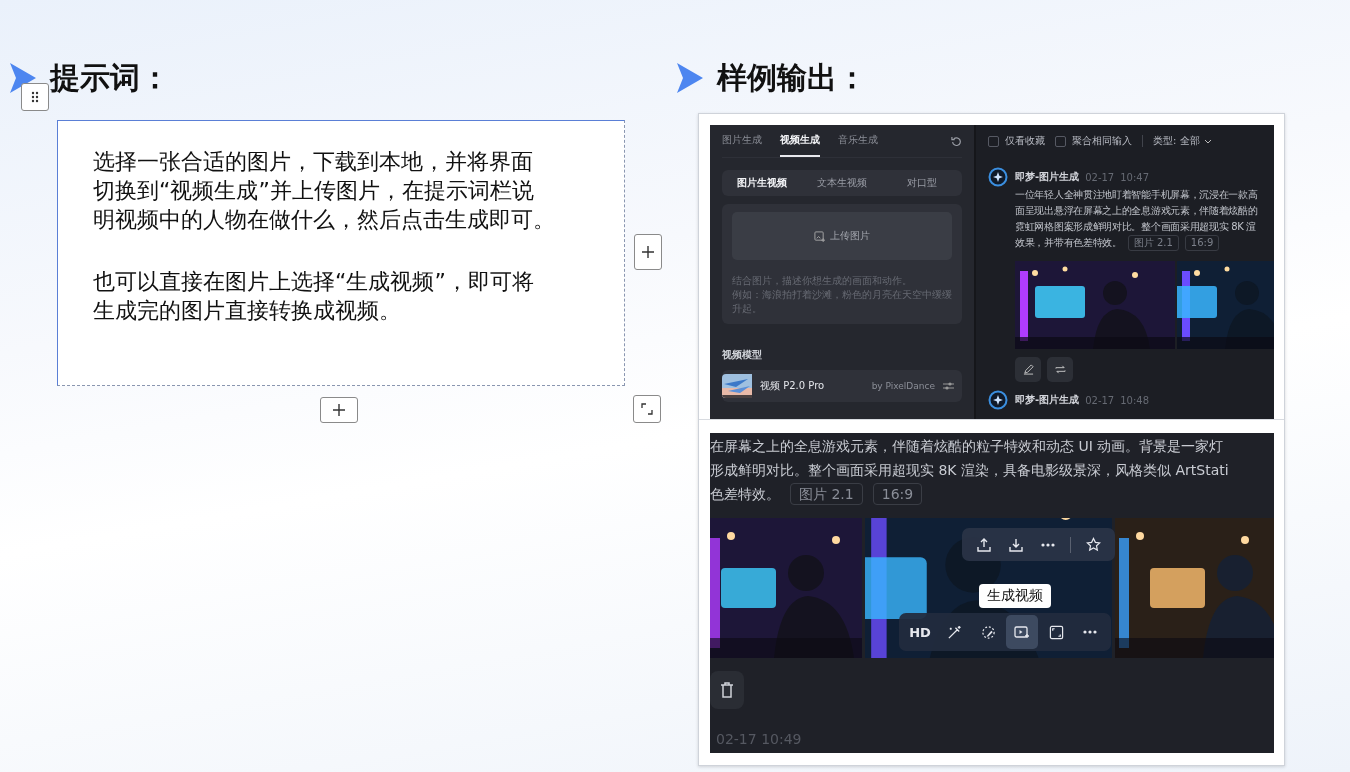  I want to click on message-text: 一位年轻人全神贯注地盯着智能手机屏幕，沉浸在一款高, so click(1136, 195).